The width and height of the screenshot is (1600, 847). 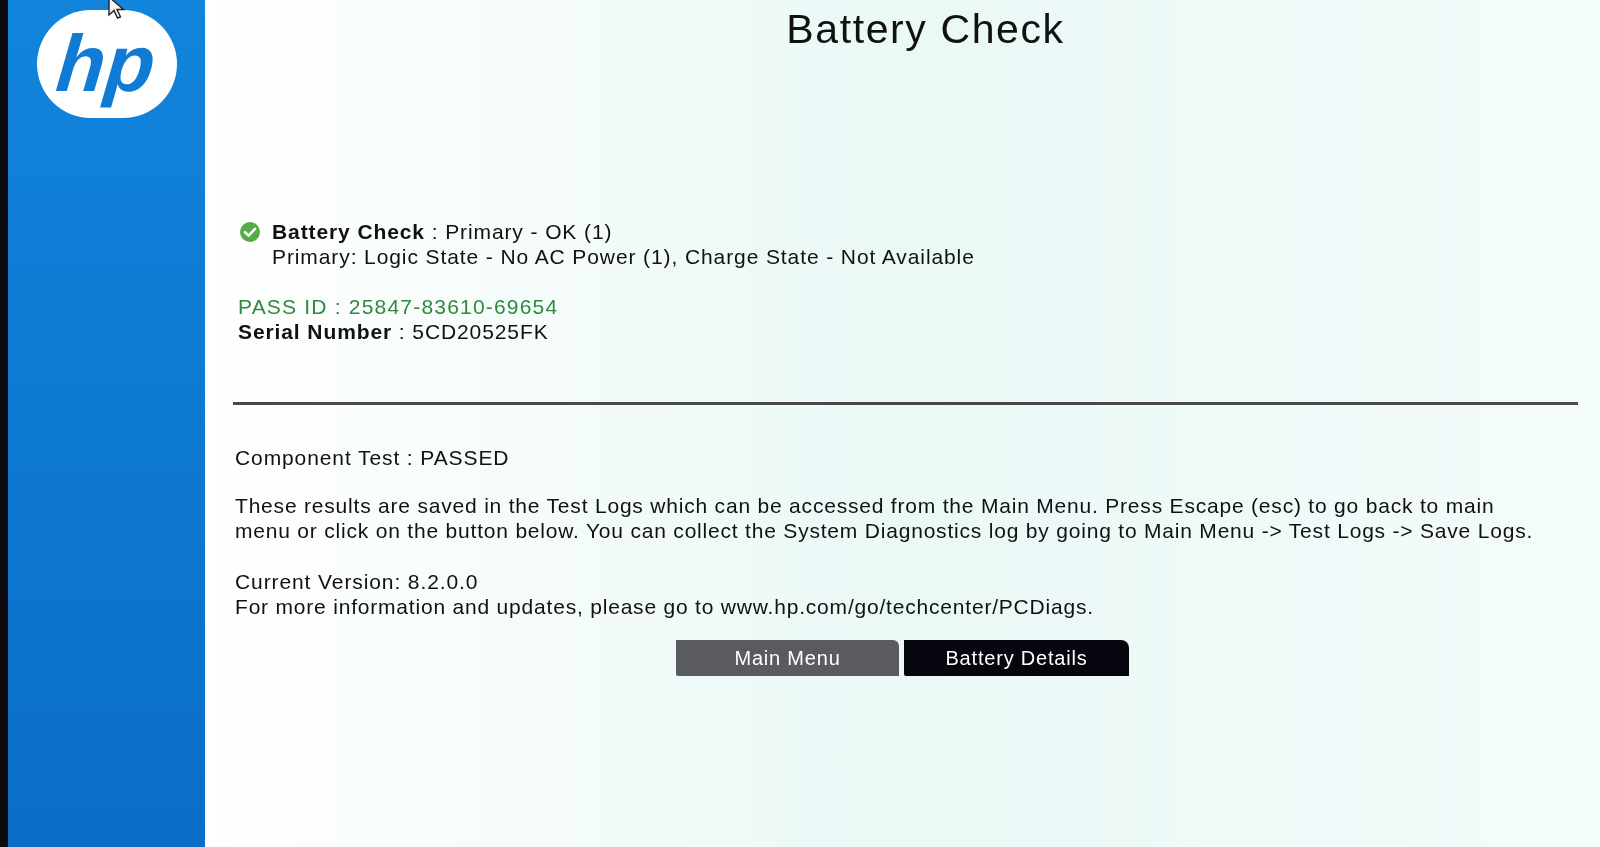 I want to click on page-title: Battery Check, so click(x=925, y=29).